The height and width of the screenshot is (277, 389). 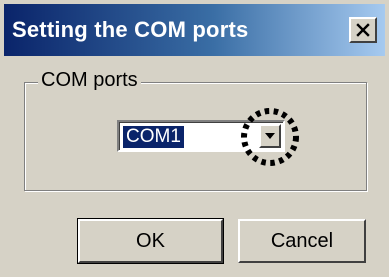 What do you see at coordinates (302, 241) in the screenshot?
I see `cancel-button: Cancel` at bounding box center [302, 241].